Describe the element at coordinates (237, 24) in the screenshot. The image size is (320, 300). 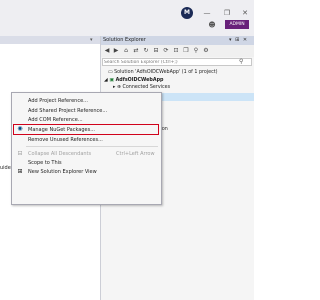
I see `admin-badge: ADMIN` at that location.